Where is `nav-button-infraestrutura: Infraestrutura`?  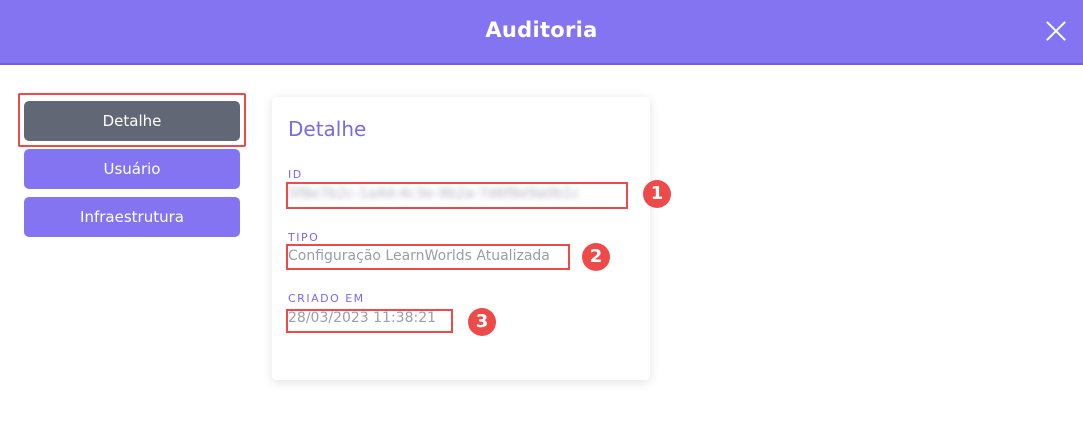
nav-button-infraestrutura: Infraestrutura is located at coordinates (132, 217).